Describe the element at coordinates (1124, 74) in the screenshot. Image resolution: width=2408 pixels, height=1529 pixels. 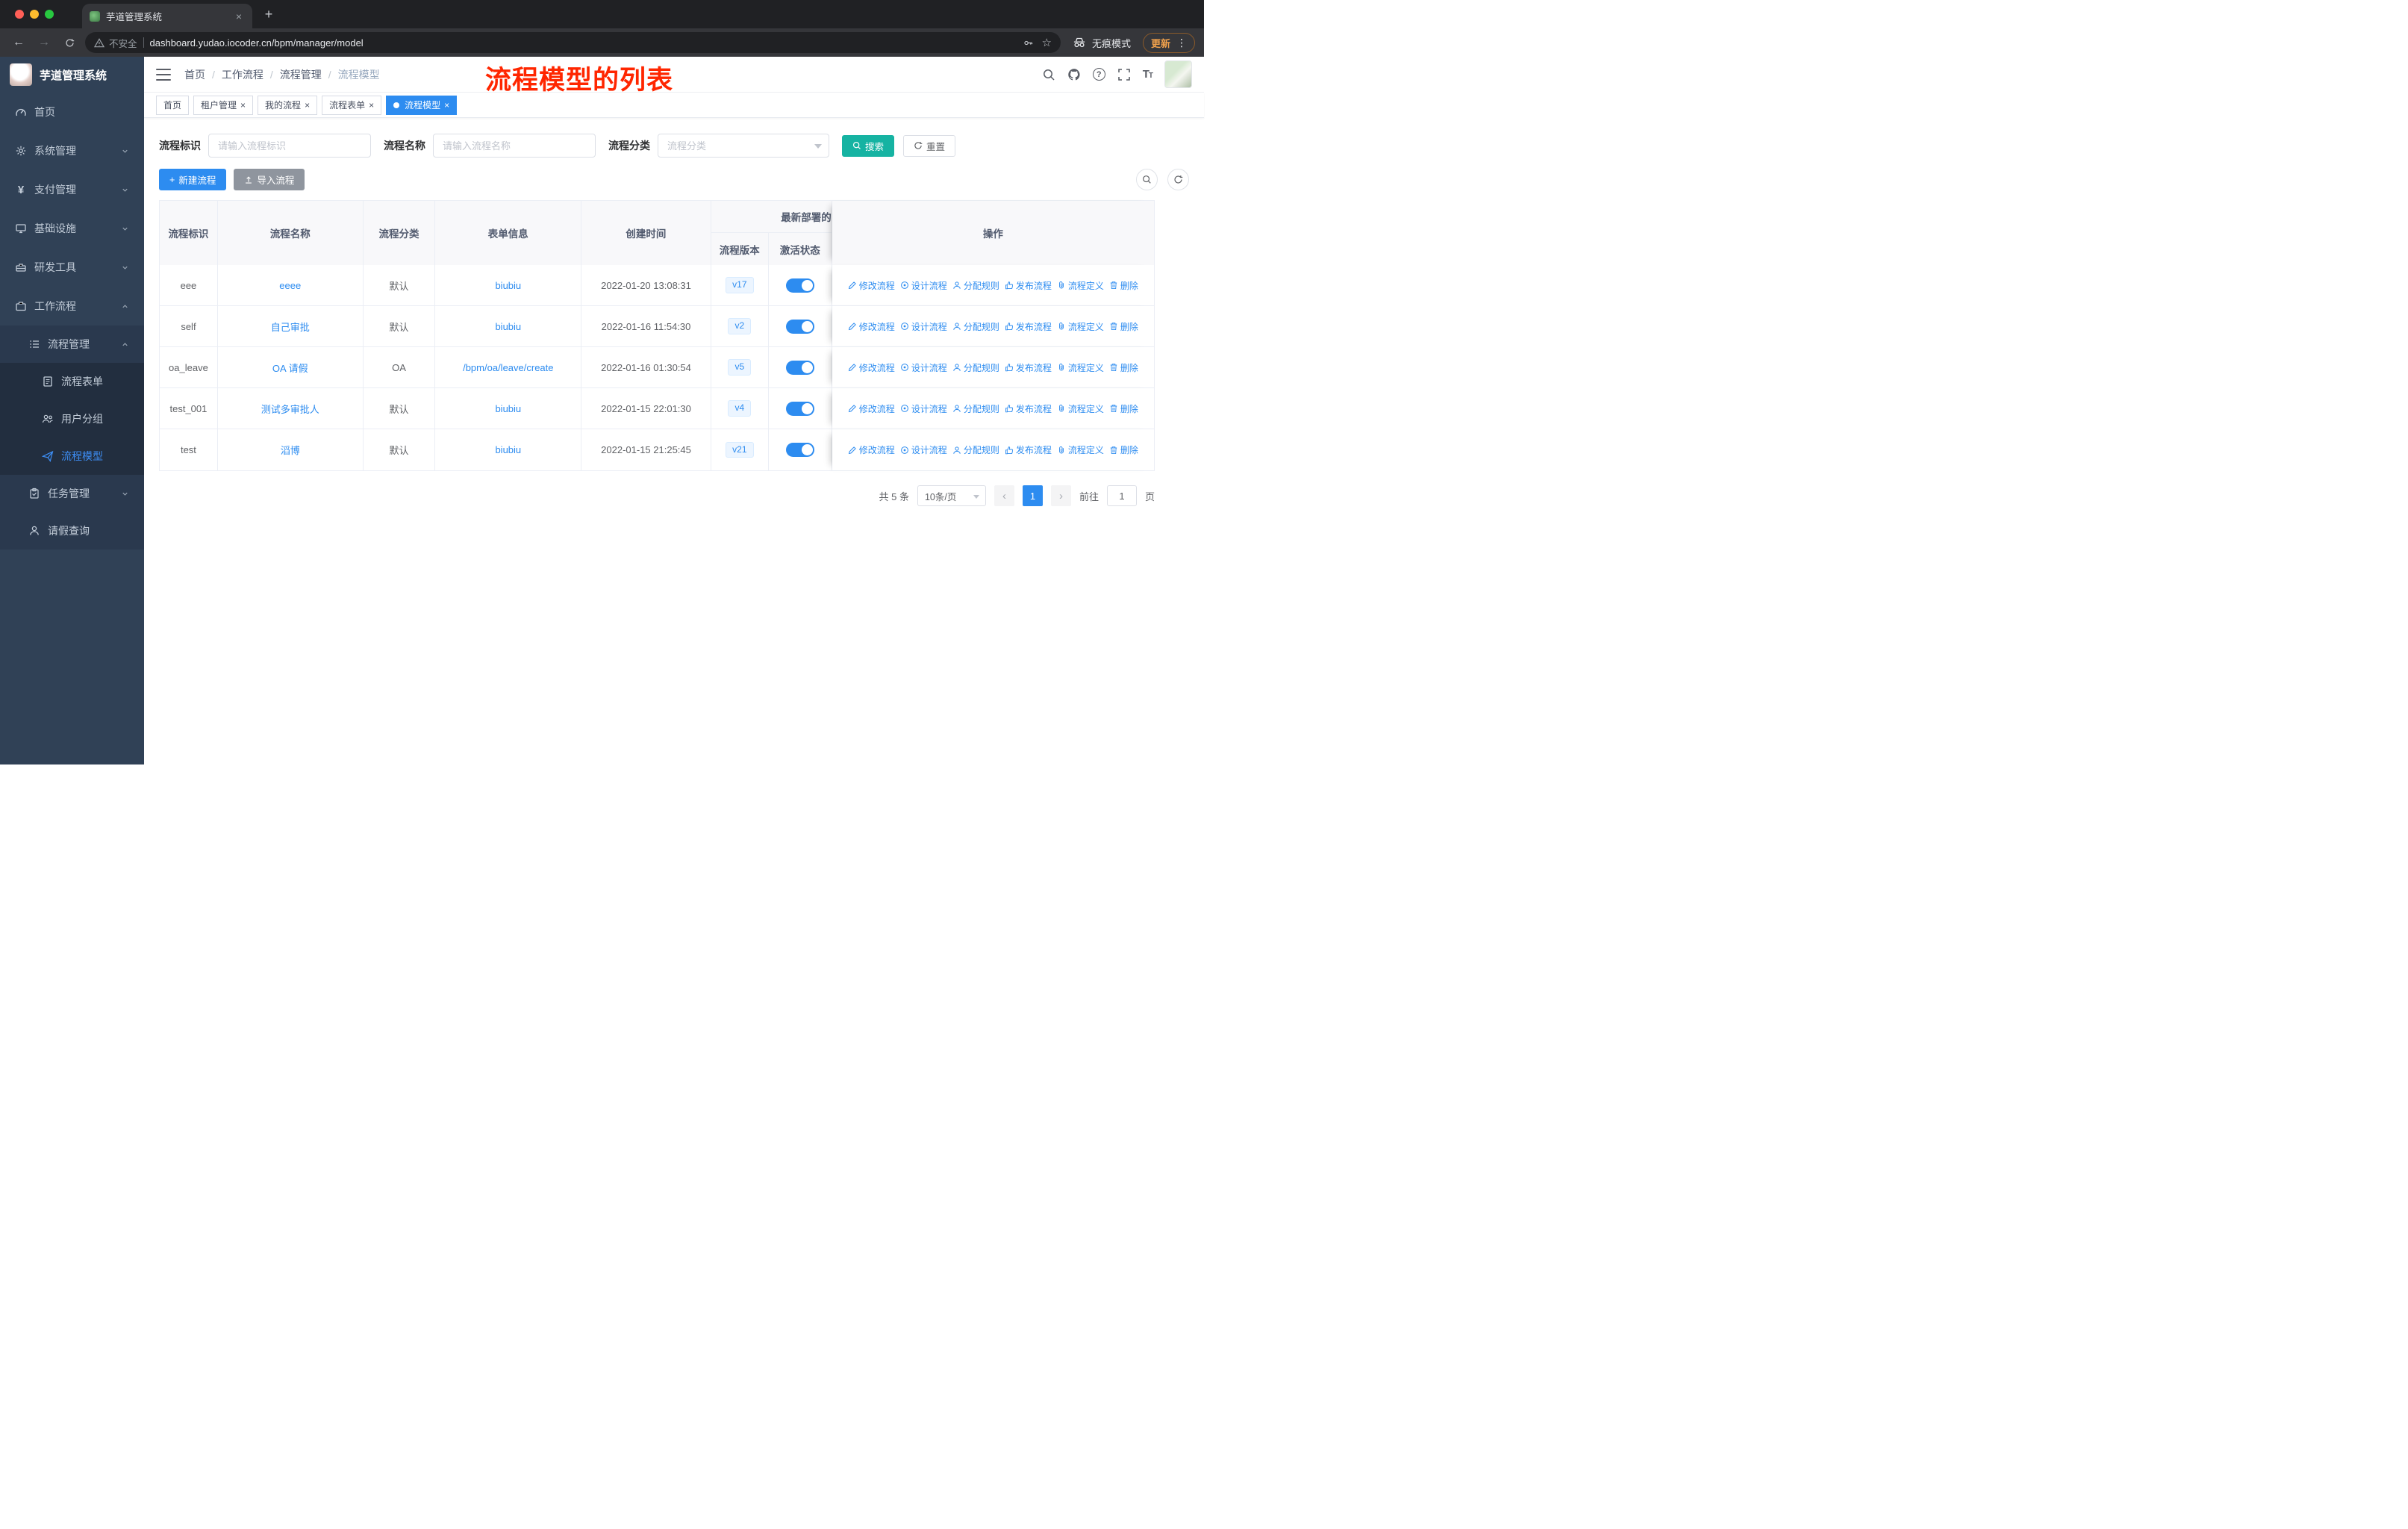
I see `fullscreen-icon` at that location.